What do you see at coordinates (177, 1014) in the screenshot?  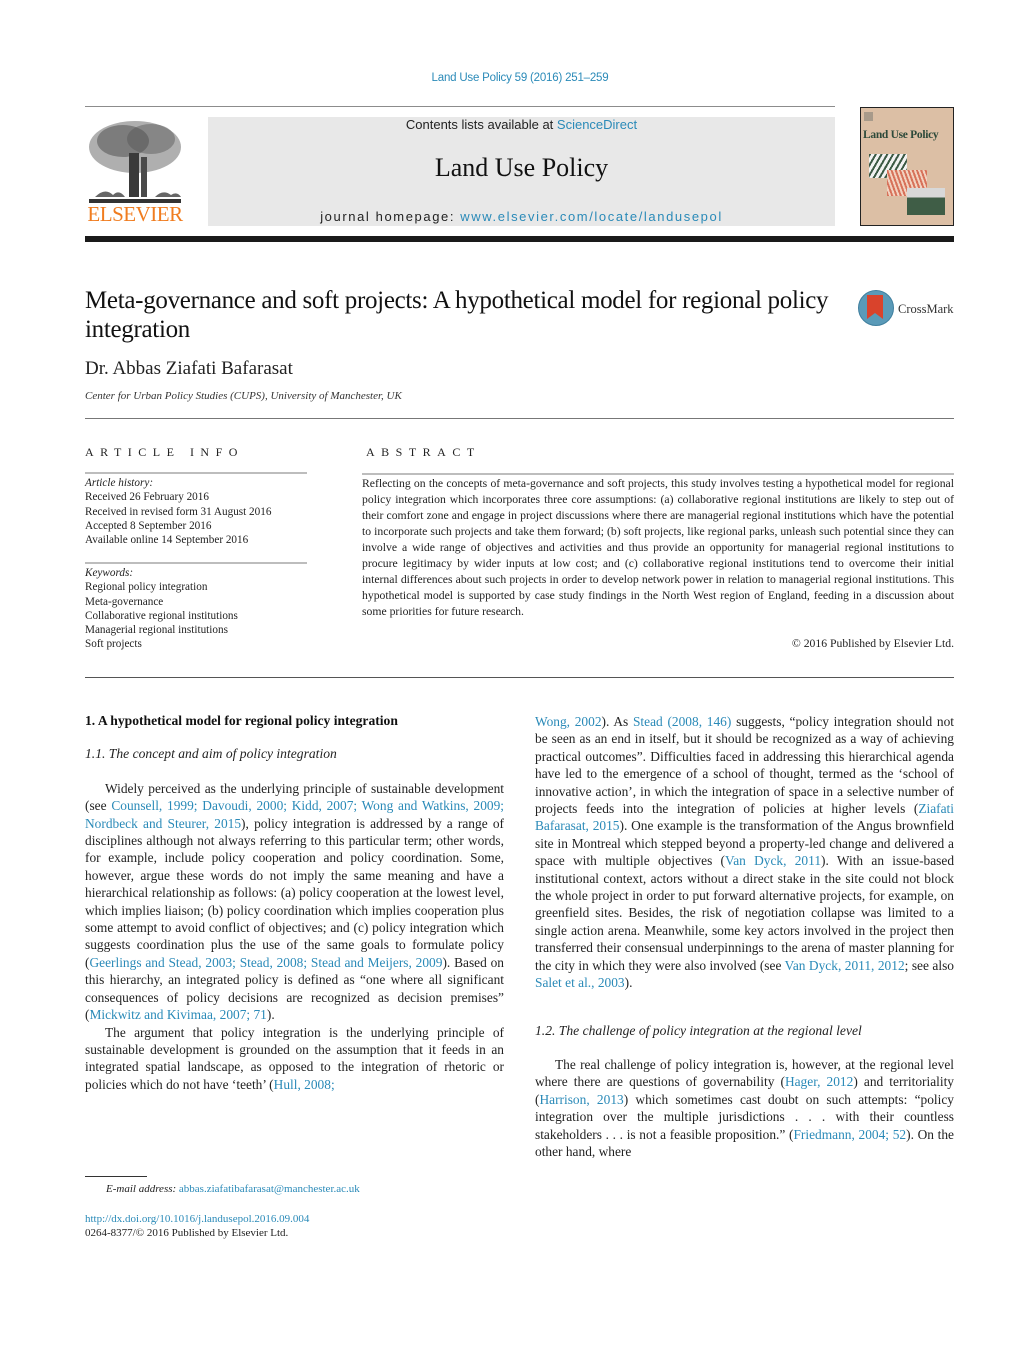 I see `citation-link: Mickwitz and Kivimaa, 2007; 71` at bounding box center [177, 1014].